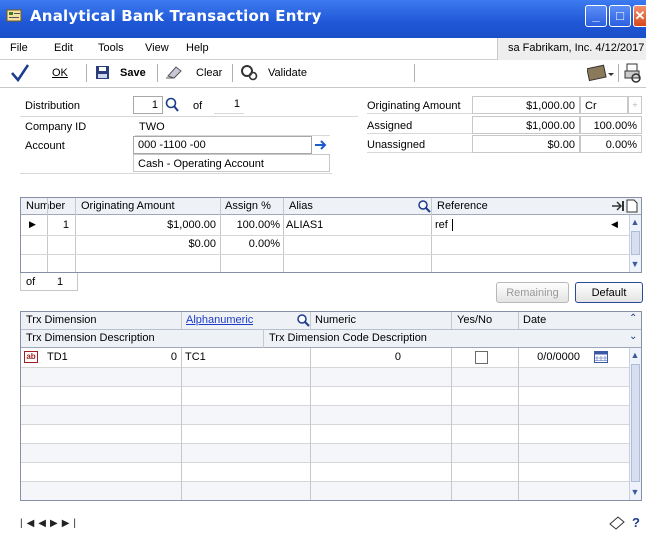 Image resolution: width=646 pixels, height=542 pixels. What do you see at coordinates (381, 357) in the screenshot?
I see `numeric-value: 0` at bounding box center [381, 357].